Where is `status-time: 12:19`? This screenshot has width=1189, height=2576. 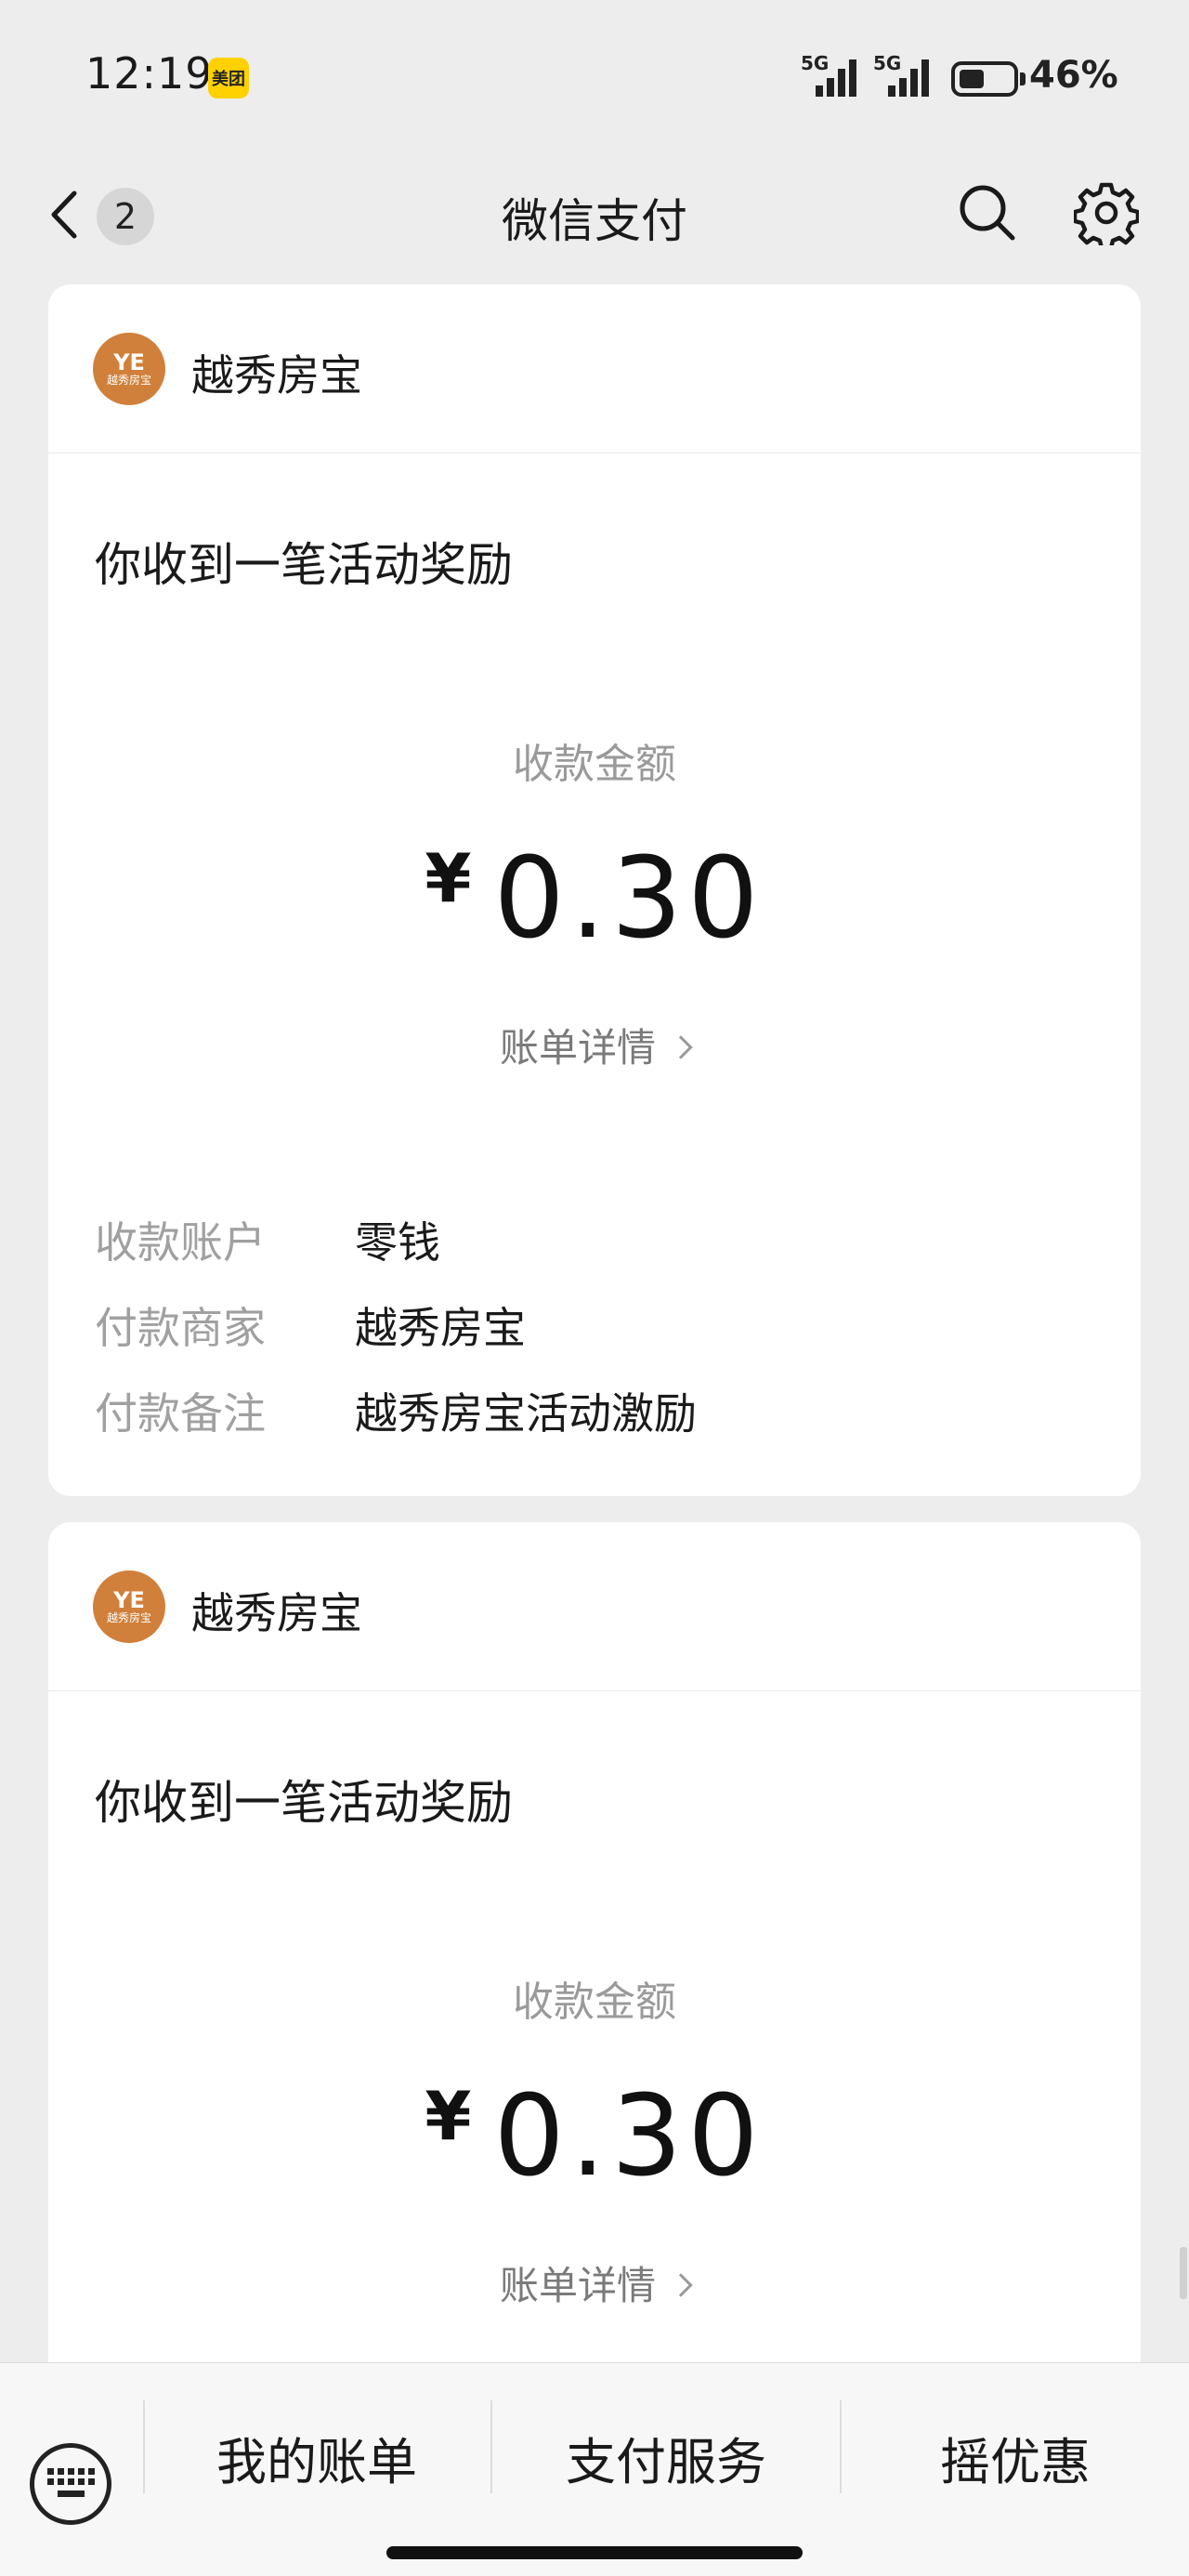 status-time: 12:19 is located at coordinates (149, 73).